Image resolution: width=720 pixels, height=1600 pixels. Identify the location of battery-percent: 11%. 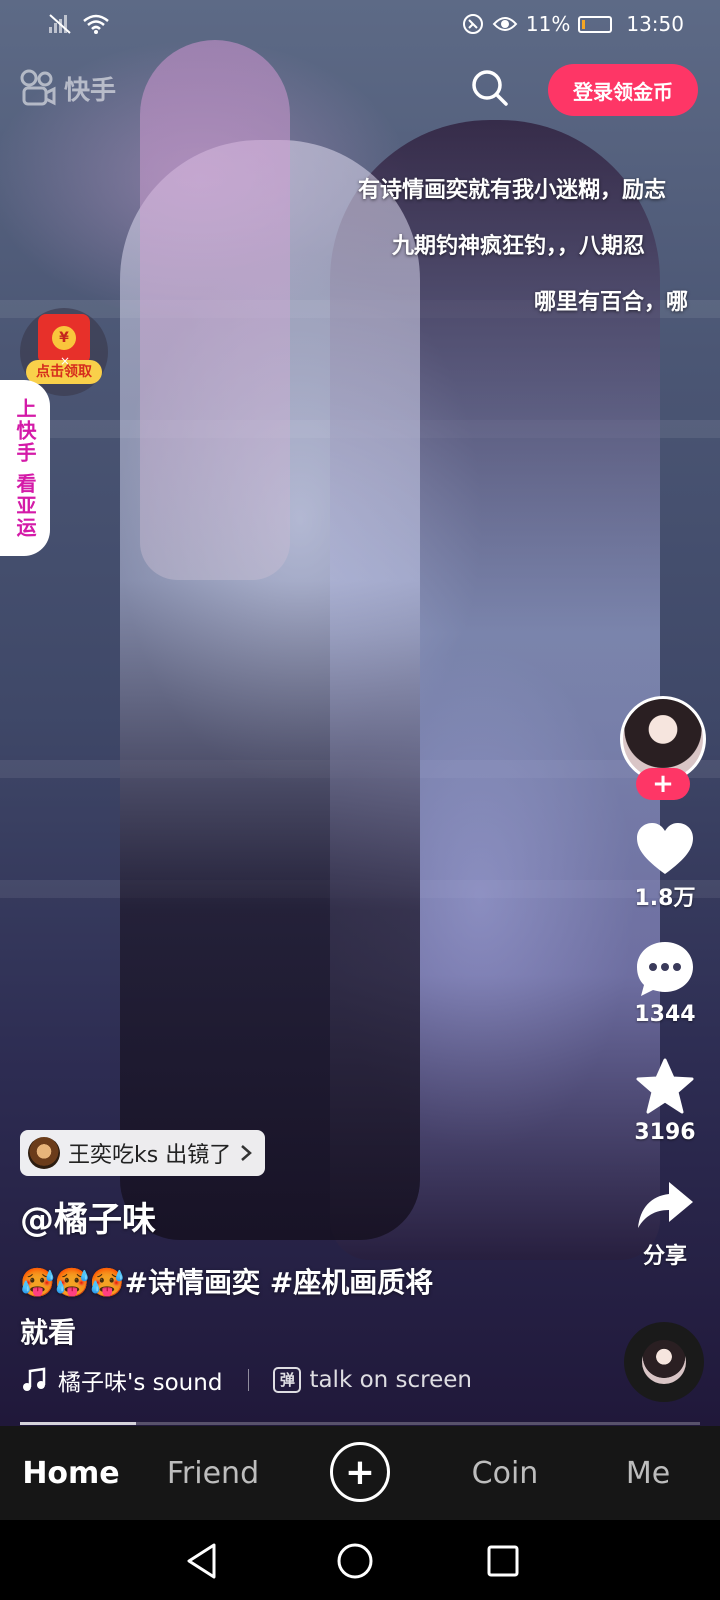
(548, 24).